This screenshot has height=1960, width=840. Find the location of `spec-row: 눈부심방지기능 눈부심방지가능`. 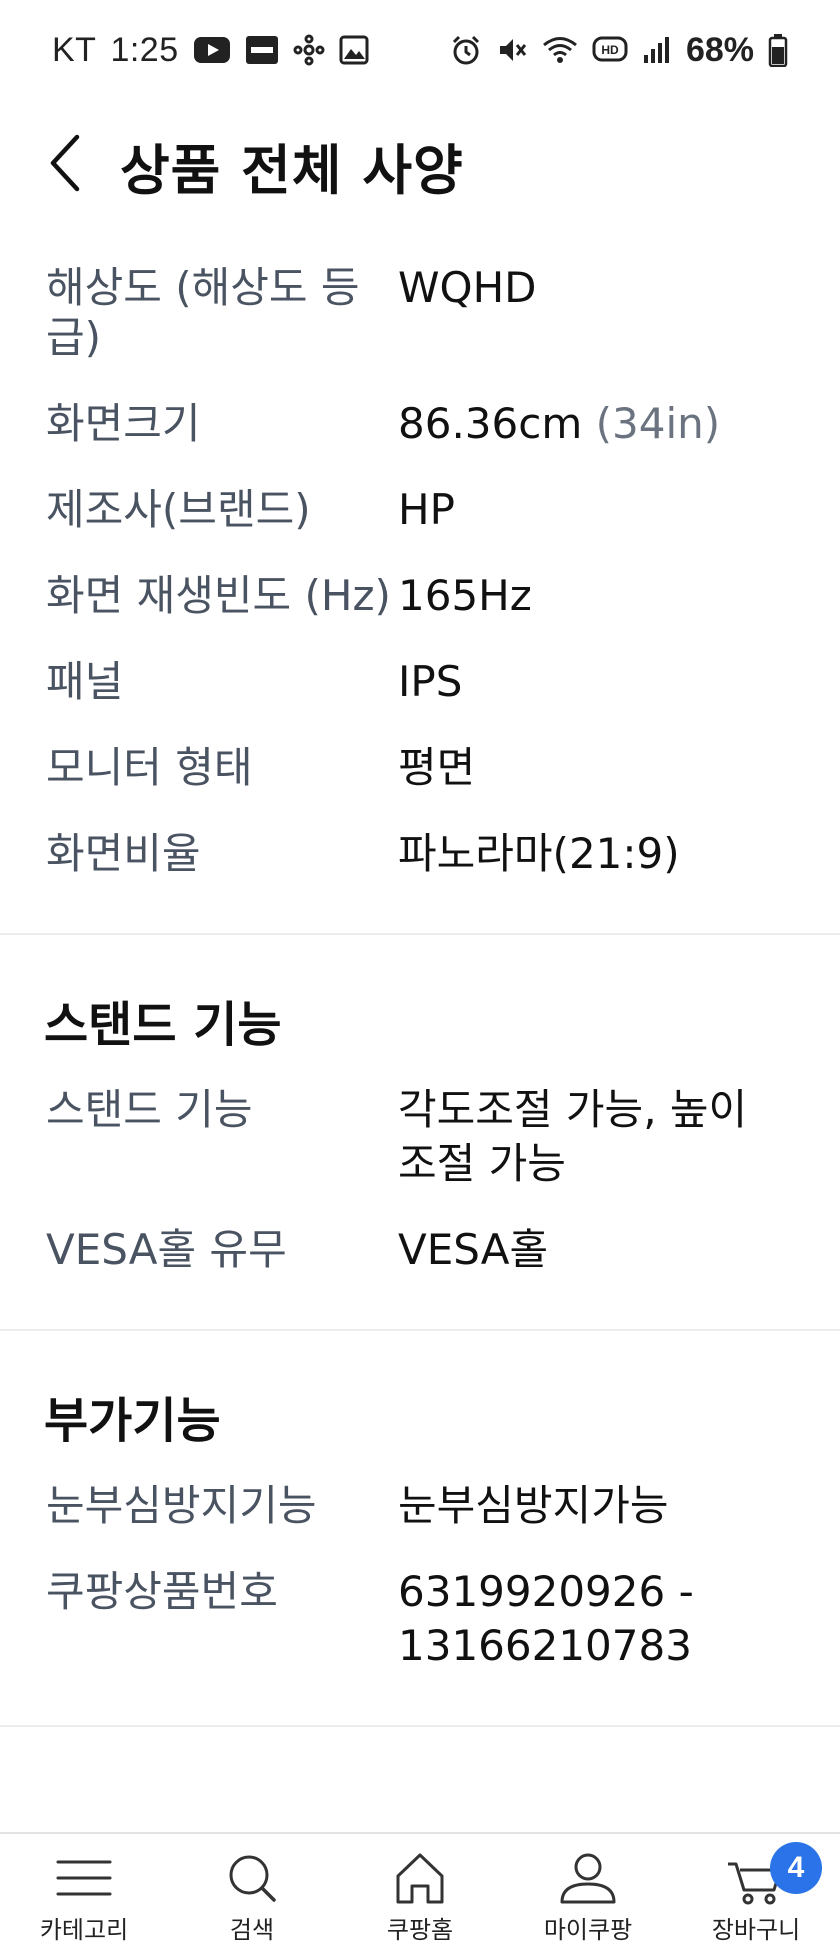

spec-row: 눈부심방지기능 눈부심방지가능 is located at coordinates (420, 1506).